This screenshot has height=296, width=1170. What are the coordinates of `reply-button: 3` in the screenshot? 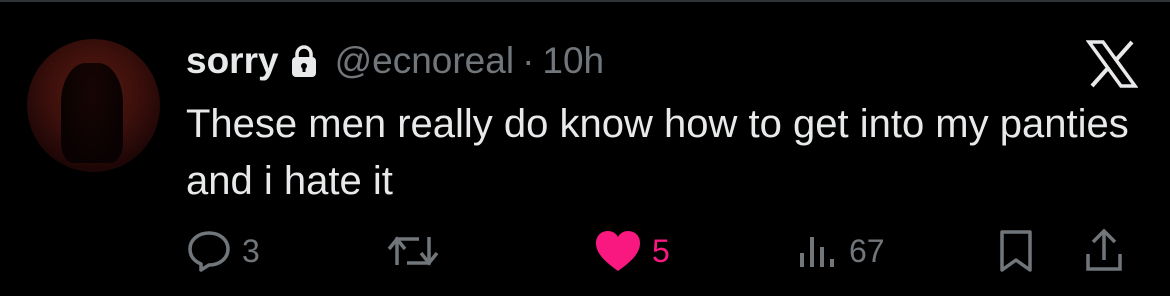 It's located at (223, 251).